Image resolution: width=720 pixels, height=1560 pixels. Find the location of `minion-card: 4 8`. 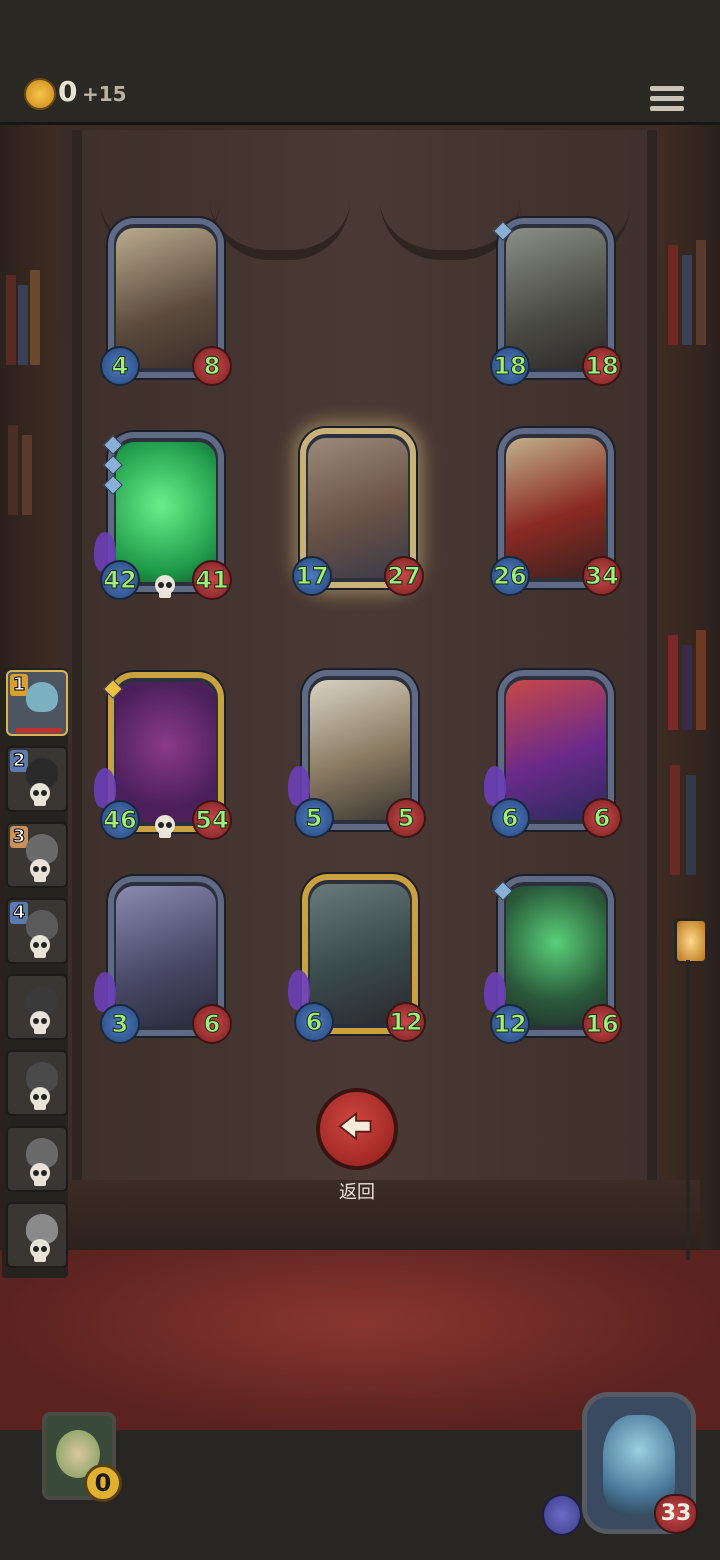

minion-card: 4 8 is located at coordinates (166, 302).